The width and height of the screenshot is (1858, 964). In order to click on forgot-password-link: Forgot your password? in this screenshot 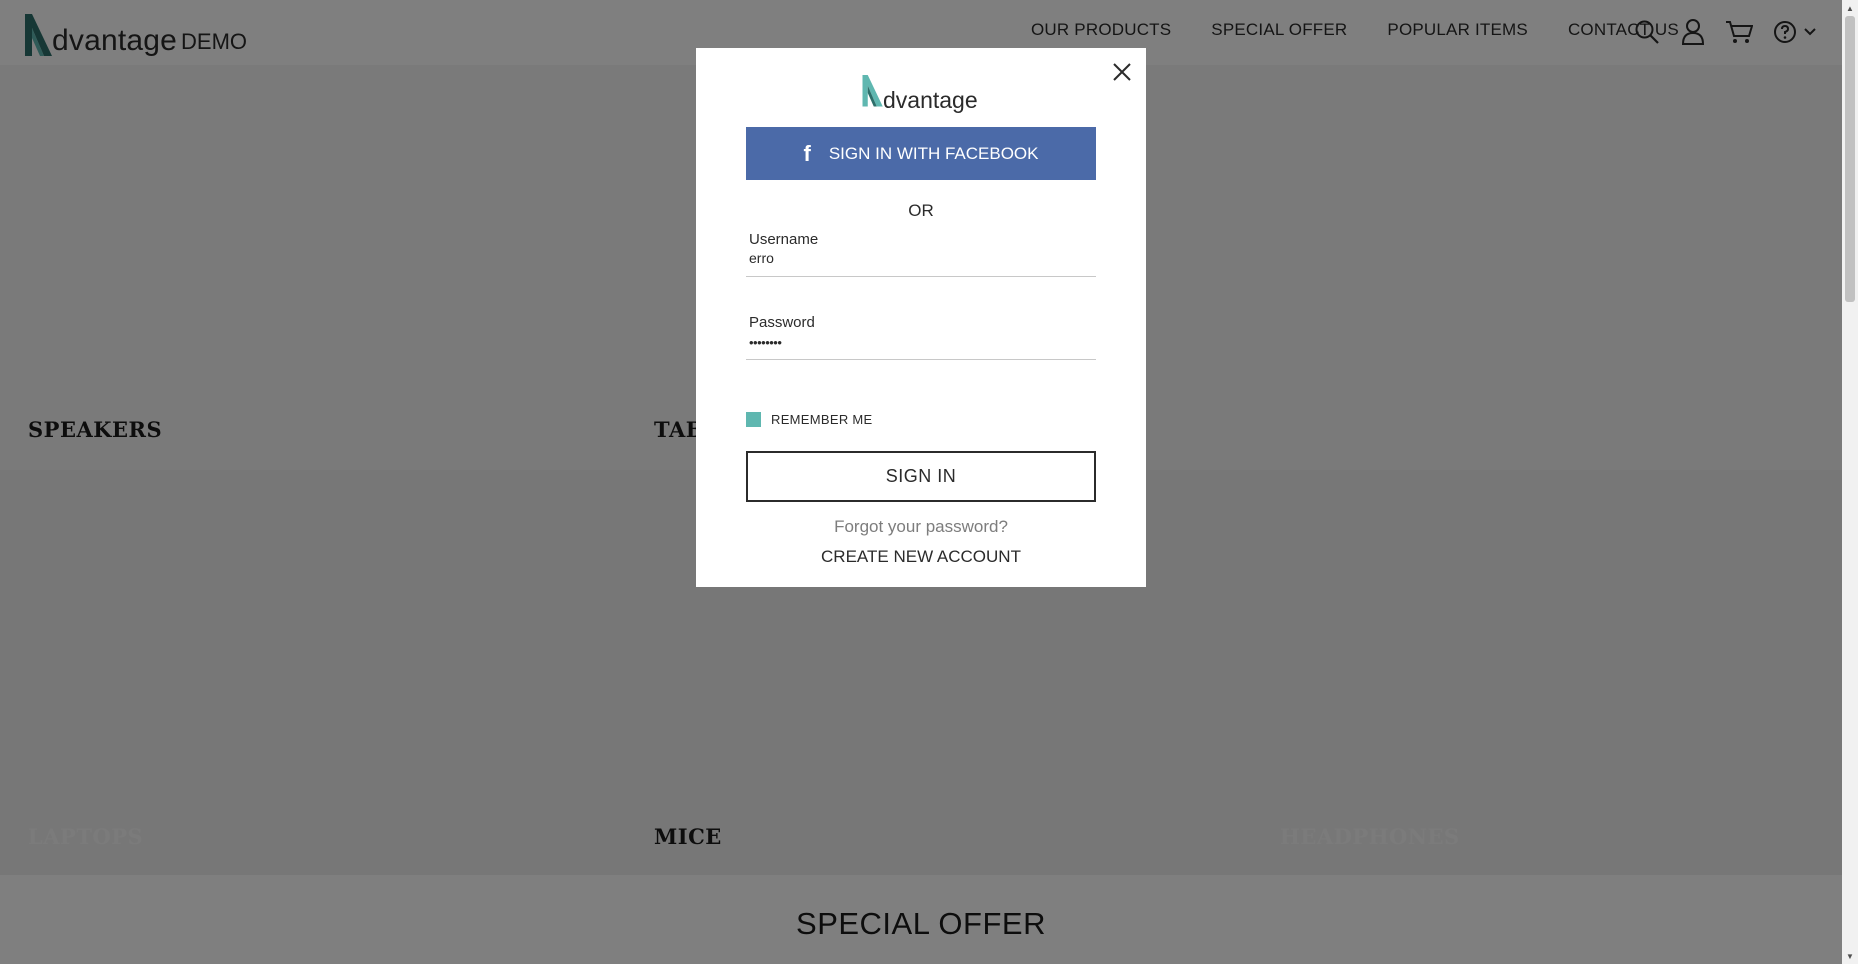, I will do `click(921, 527)`.